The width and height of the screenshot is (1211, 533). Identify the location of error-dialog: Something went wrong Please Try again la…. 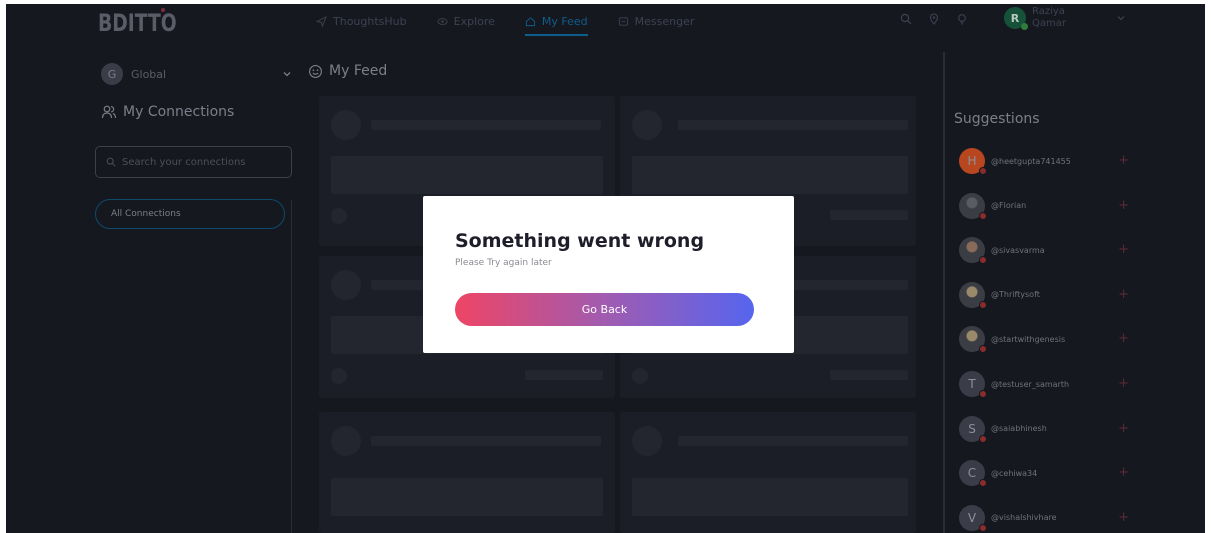
(608, 274).